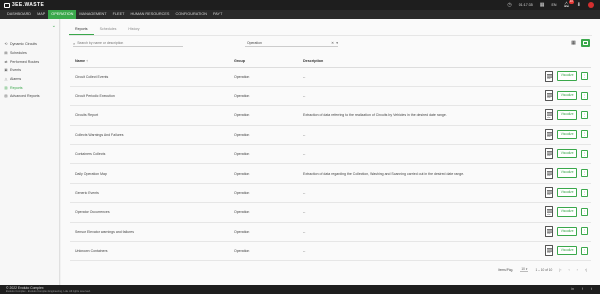 This screenshot has width=600, height=294. I want to click on row-actions: Visualize ⋮, so click(552, 212).